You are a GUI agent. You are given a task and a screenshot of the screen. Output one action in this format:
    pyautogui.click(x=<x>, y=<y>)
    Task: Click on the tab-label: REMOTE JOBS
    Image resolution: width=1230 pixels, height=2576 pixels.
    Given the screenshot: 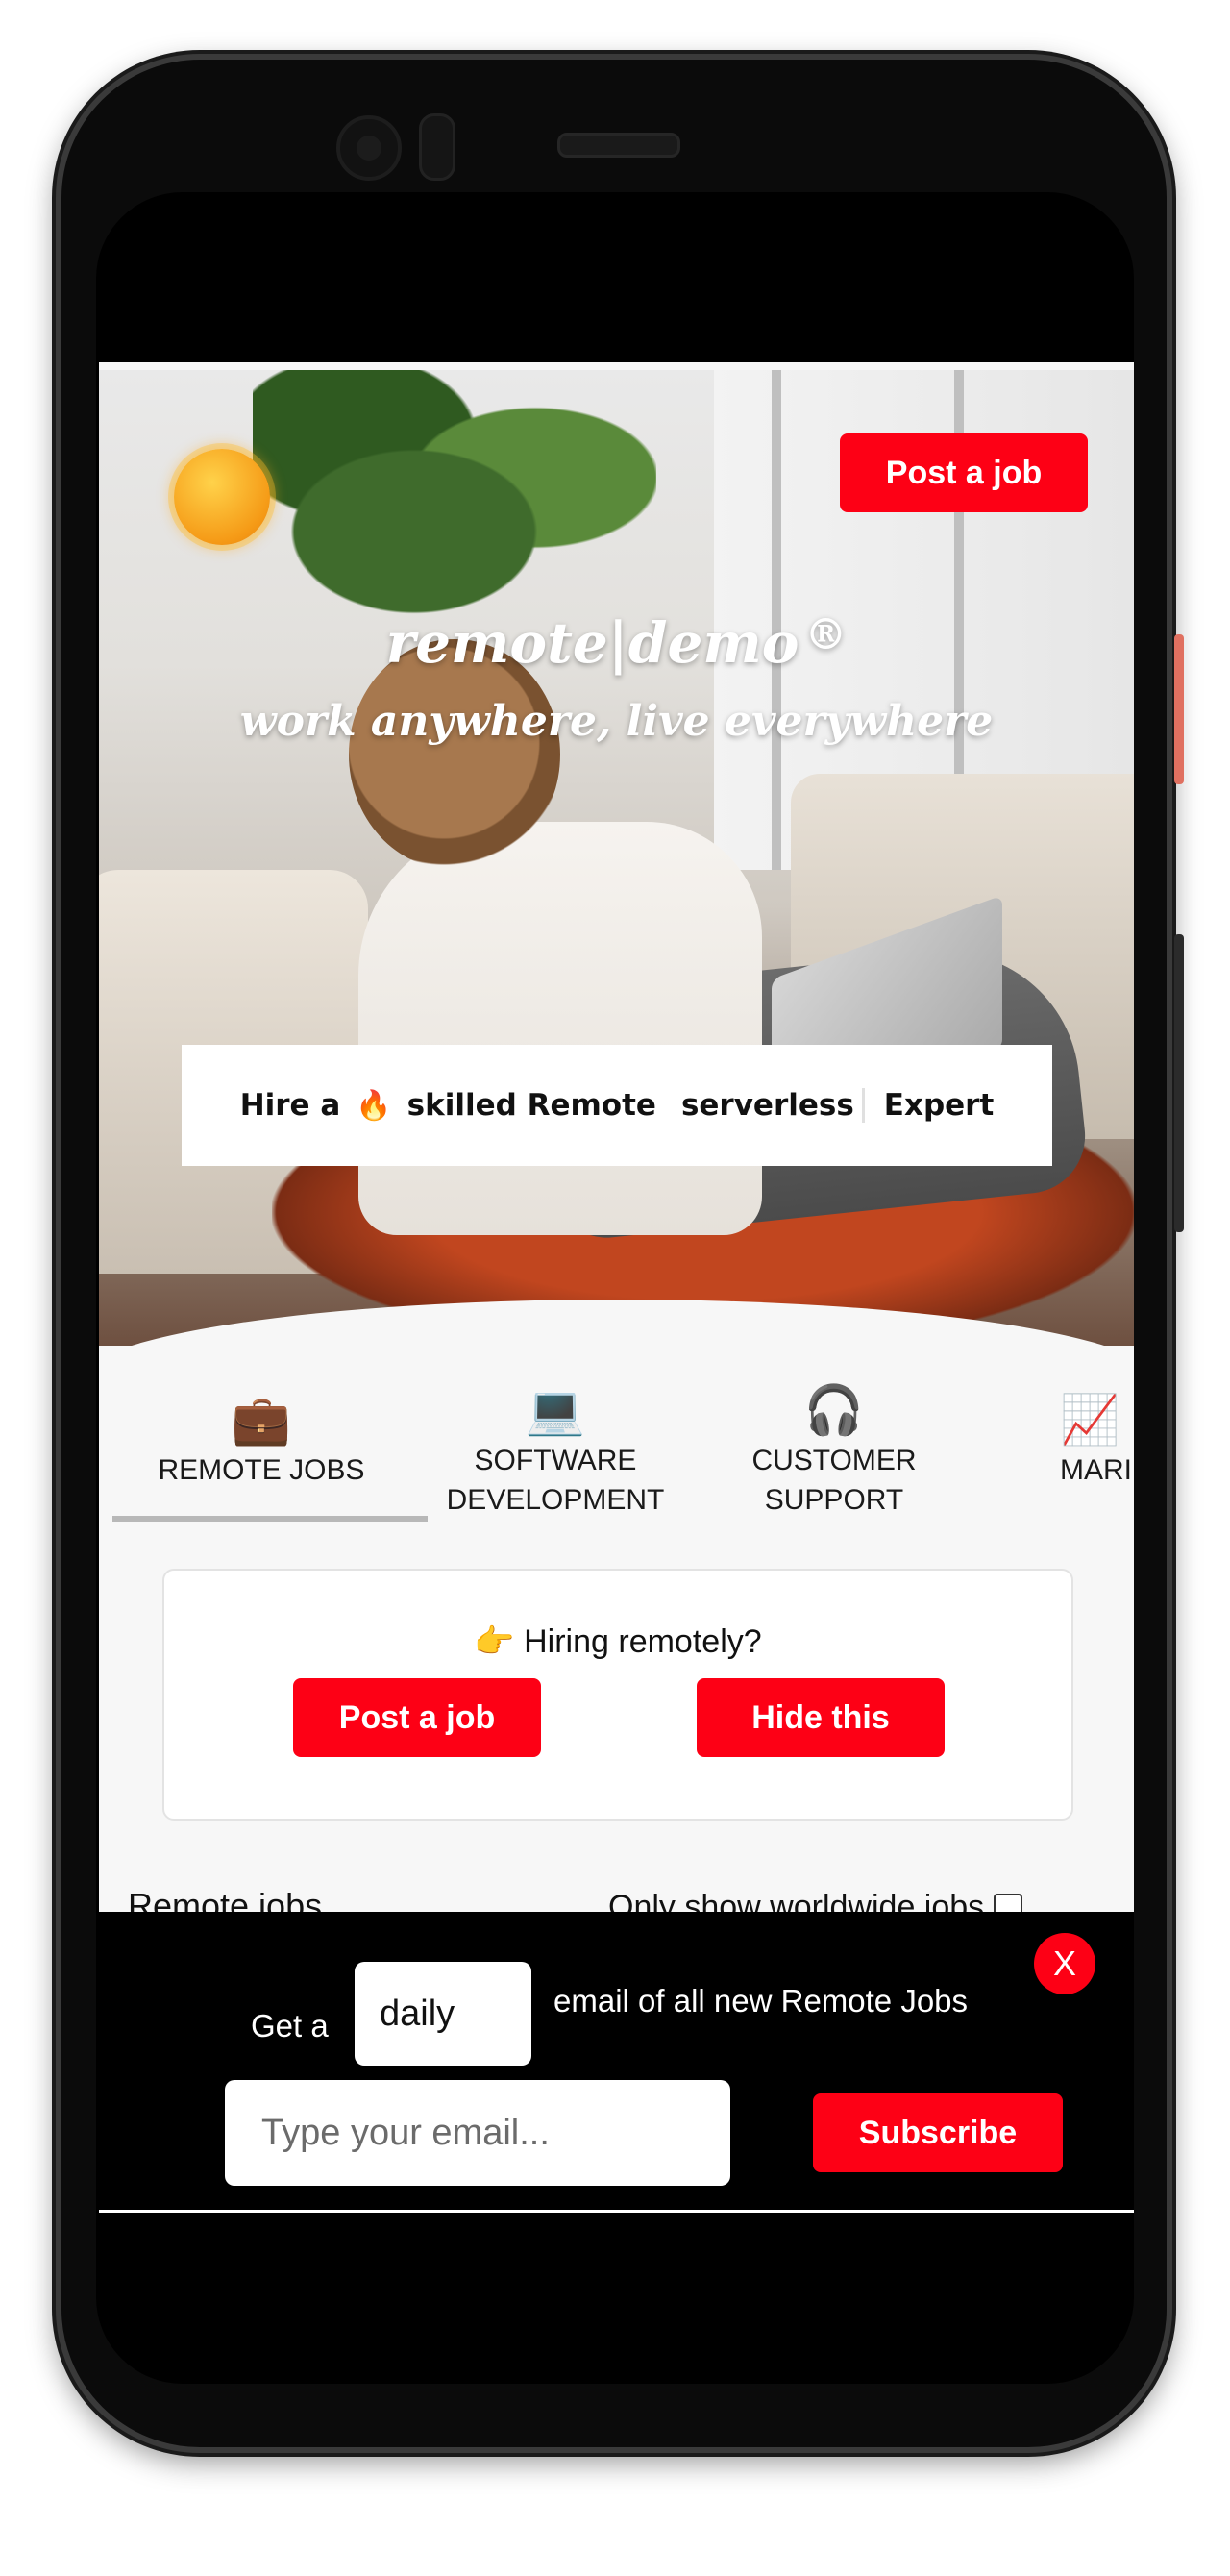 What is the action you would take?
    pyautogui.click(x=262, y=1470)
    